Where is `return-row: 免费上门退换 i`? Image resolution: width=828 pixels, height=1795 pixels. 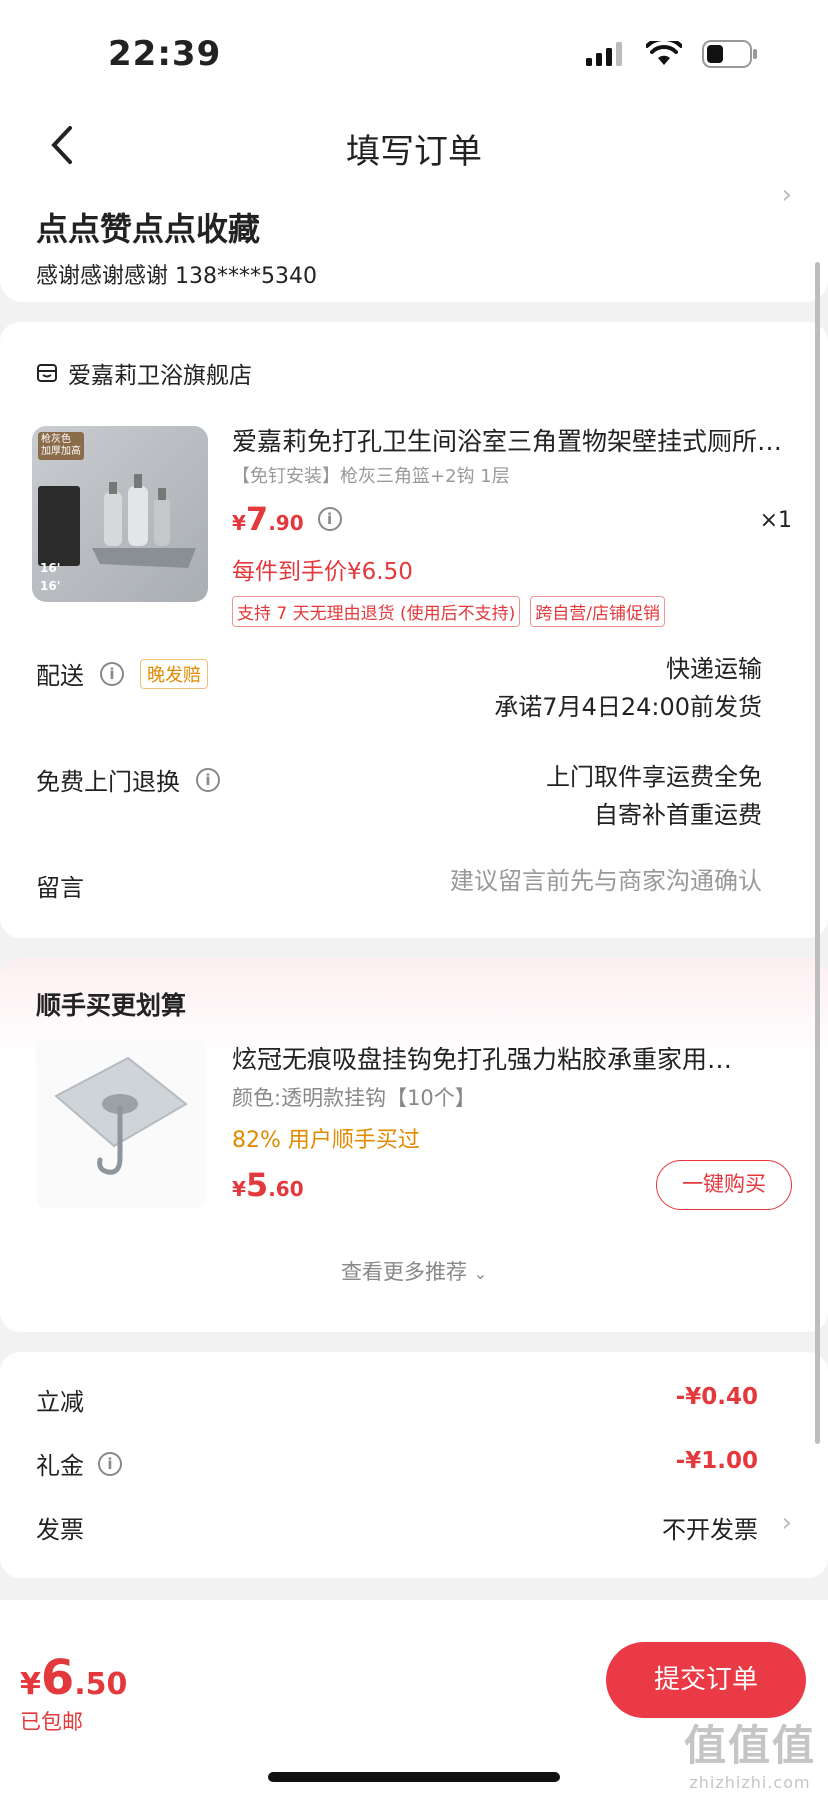 return-row: 免费上门退换 i is located at coordinates (128, 779).